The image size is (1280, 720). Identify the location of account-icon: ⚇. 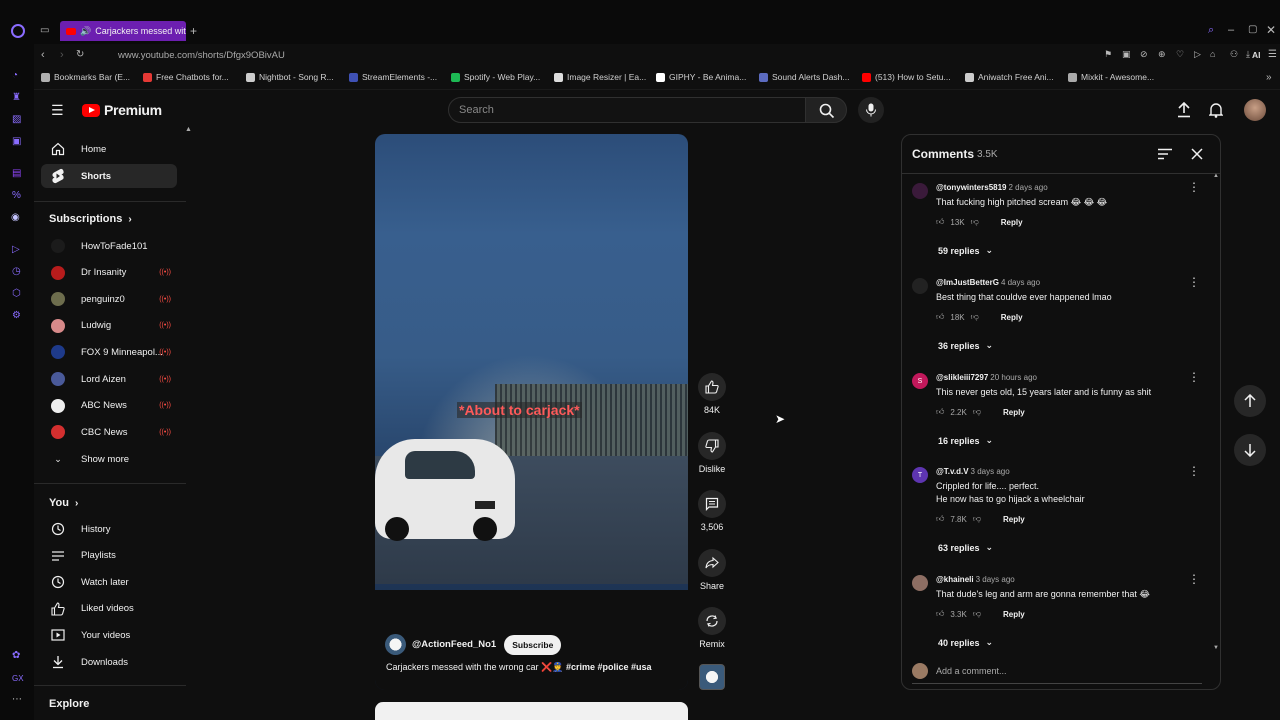
(1234, 54).